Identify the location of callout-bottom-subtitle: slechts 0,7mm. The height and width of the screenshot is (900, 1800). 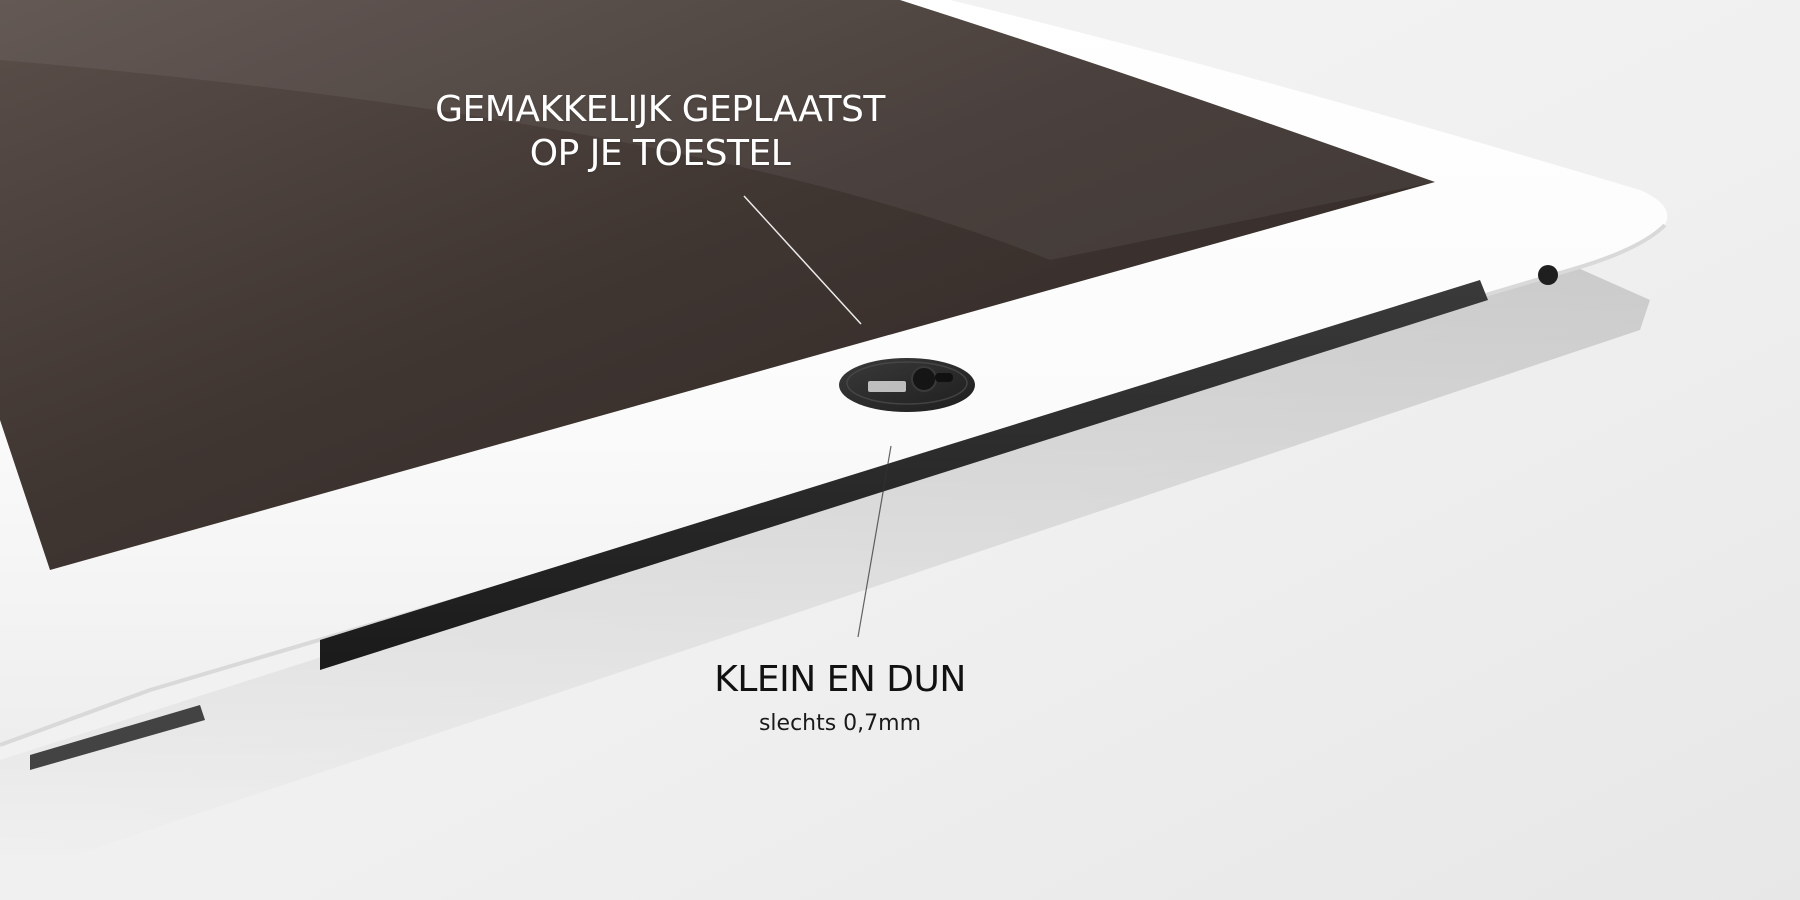
(840, 723).